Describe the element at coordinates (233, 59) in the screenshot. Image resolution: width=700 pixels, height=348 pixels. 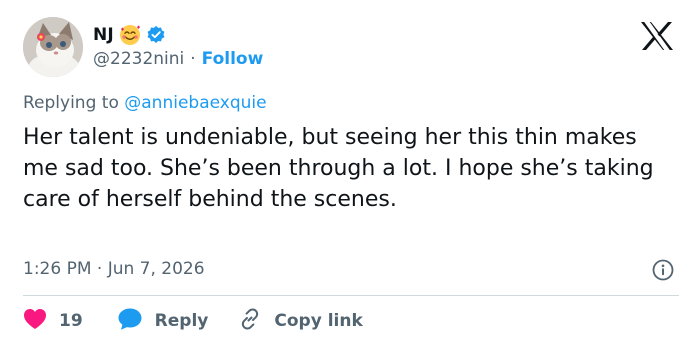
I see `follow-button: Follow` at that location.